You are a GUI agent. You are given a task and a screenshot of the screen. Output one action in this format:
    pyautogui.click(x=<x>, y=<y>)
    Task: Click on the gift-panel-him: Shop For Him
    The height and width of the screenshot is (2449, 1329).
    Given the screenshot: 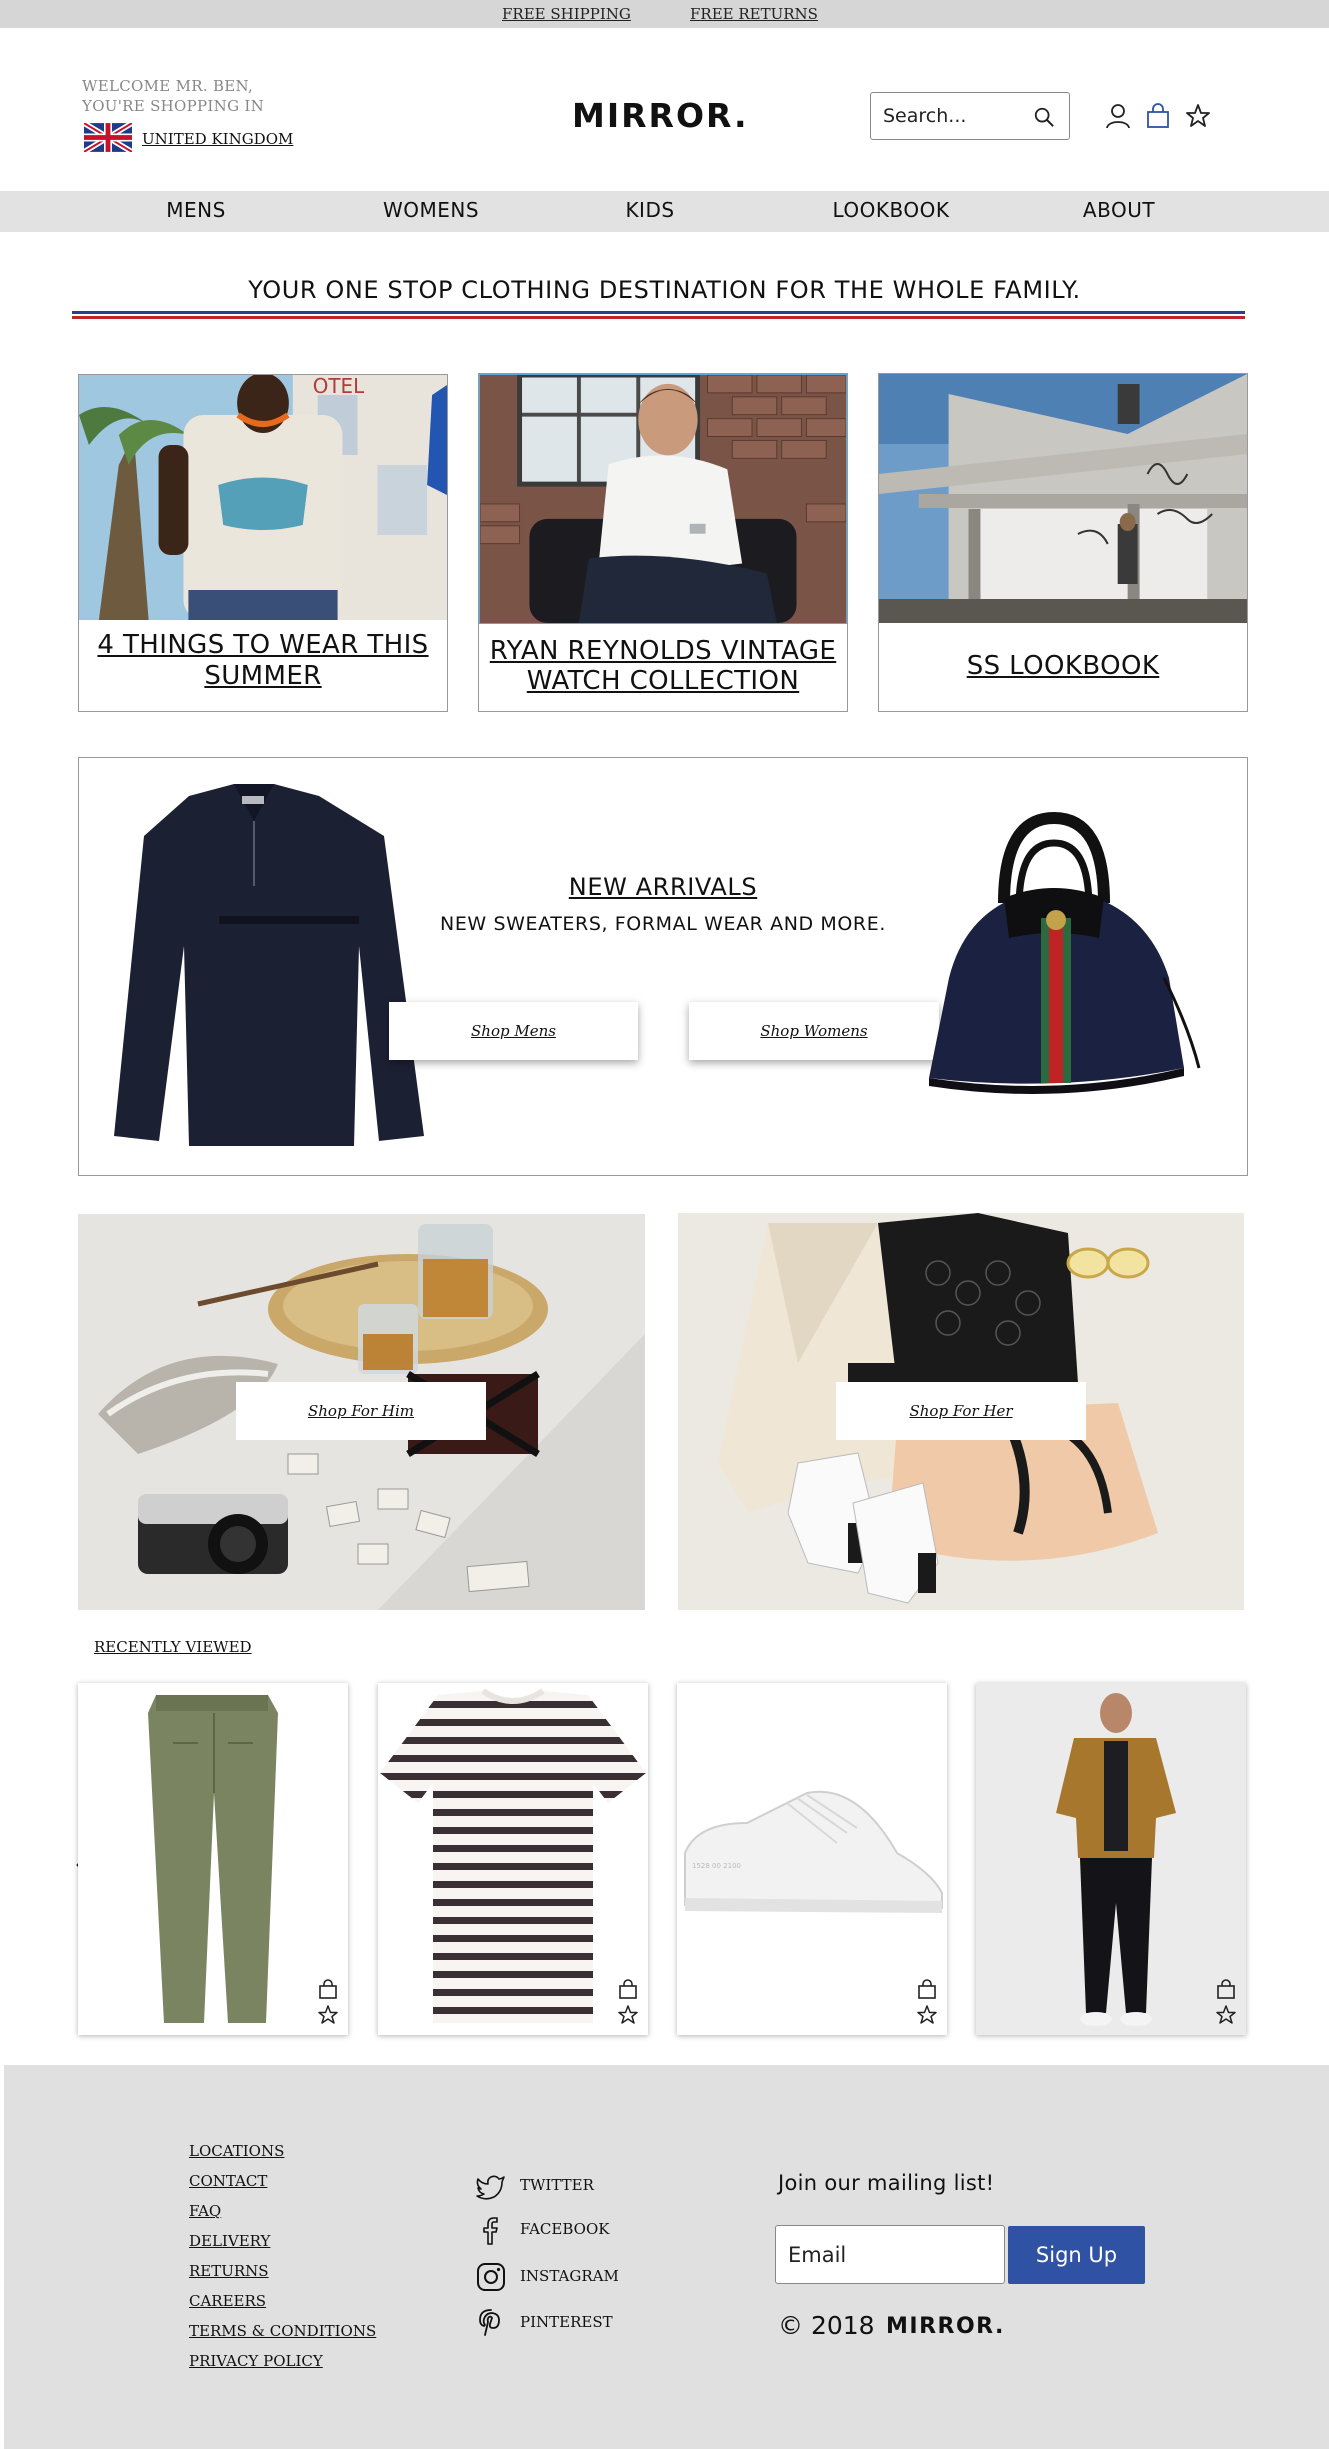 What is the action you would take?
    pyautogui.click(x=361, y=1412)
    